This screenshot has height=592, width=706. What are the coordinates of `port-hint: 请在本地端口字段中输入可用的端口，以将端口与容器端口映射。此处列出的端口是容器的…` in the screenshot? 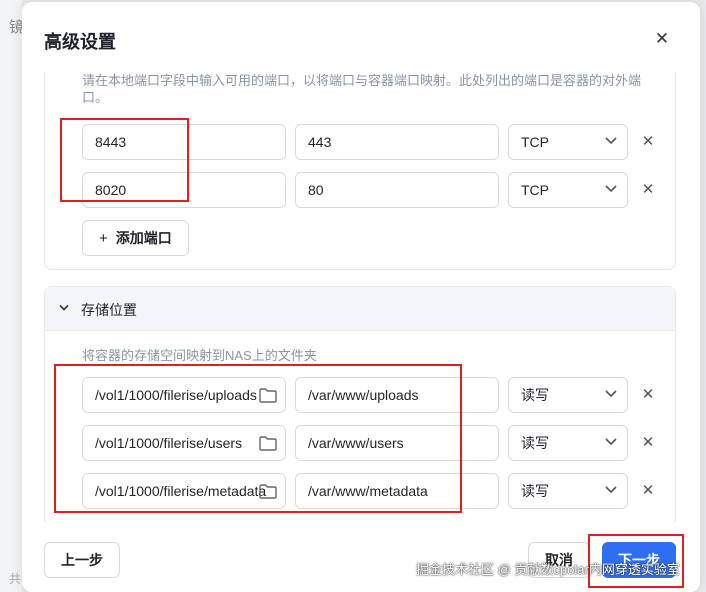 It's located at (362, 89).